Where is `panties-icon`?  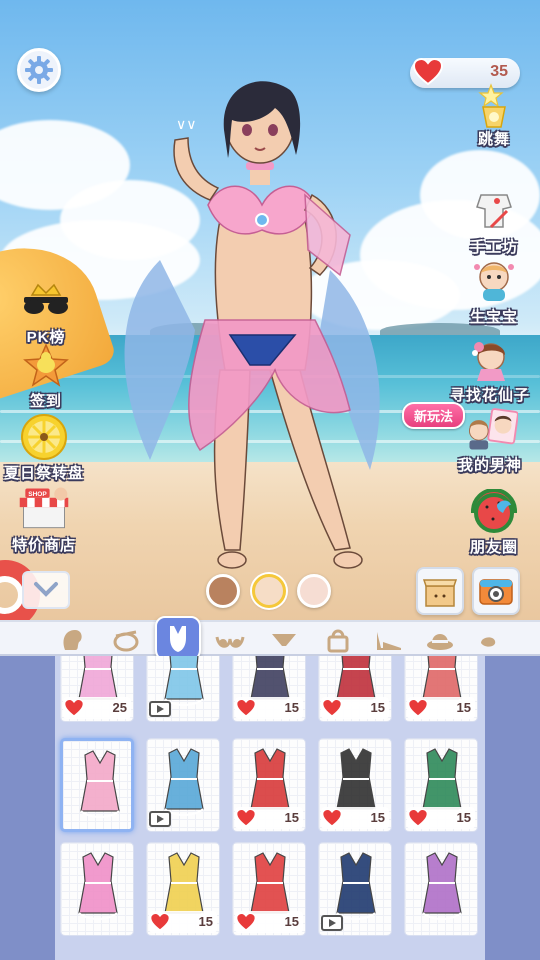
panties-icon is located at coordinates (284, 640).